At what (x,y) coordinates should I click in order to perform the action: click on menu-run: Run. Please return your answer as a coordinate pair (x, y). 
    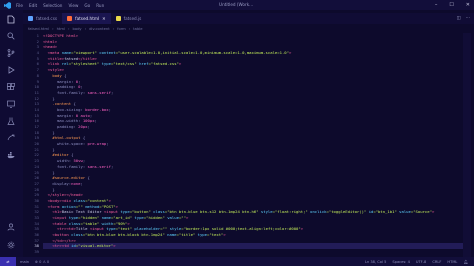
    Looking at the image, I should click on (100, 5).